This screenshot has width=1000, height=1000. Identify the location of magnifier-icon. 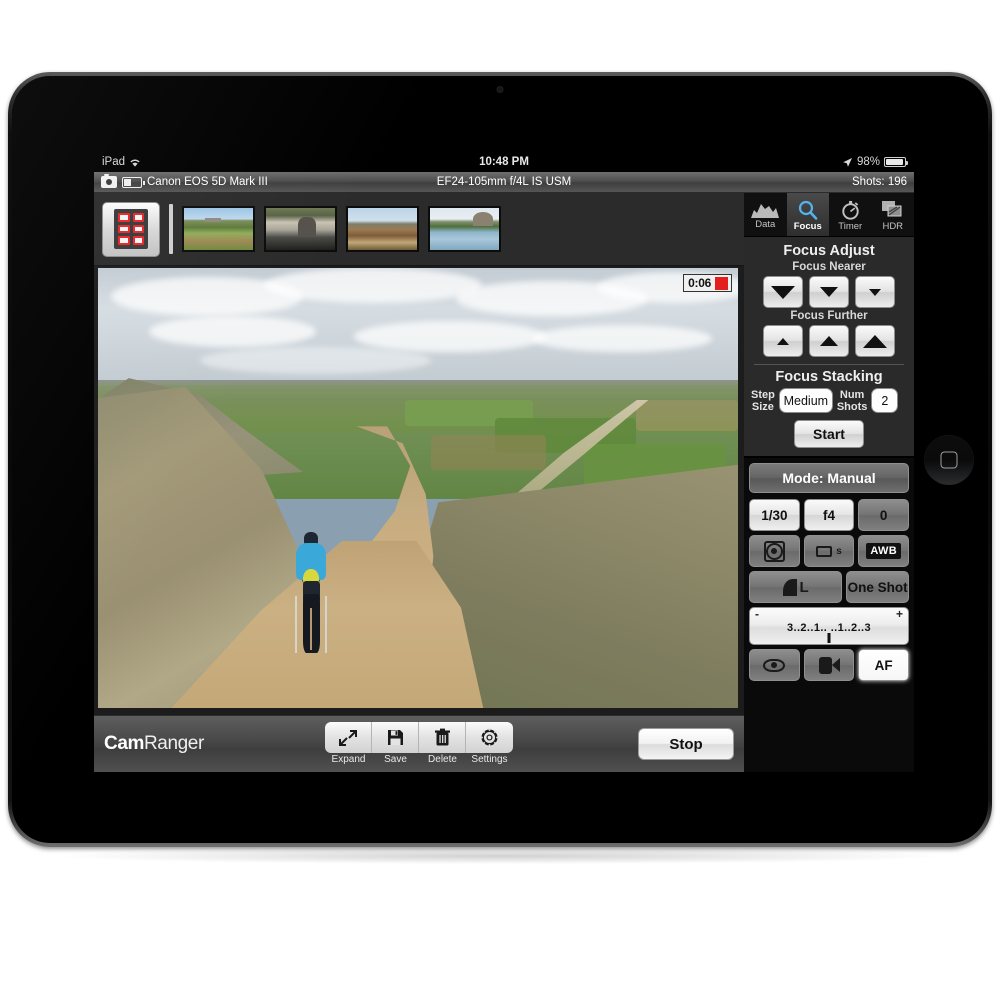
(808, 210).